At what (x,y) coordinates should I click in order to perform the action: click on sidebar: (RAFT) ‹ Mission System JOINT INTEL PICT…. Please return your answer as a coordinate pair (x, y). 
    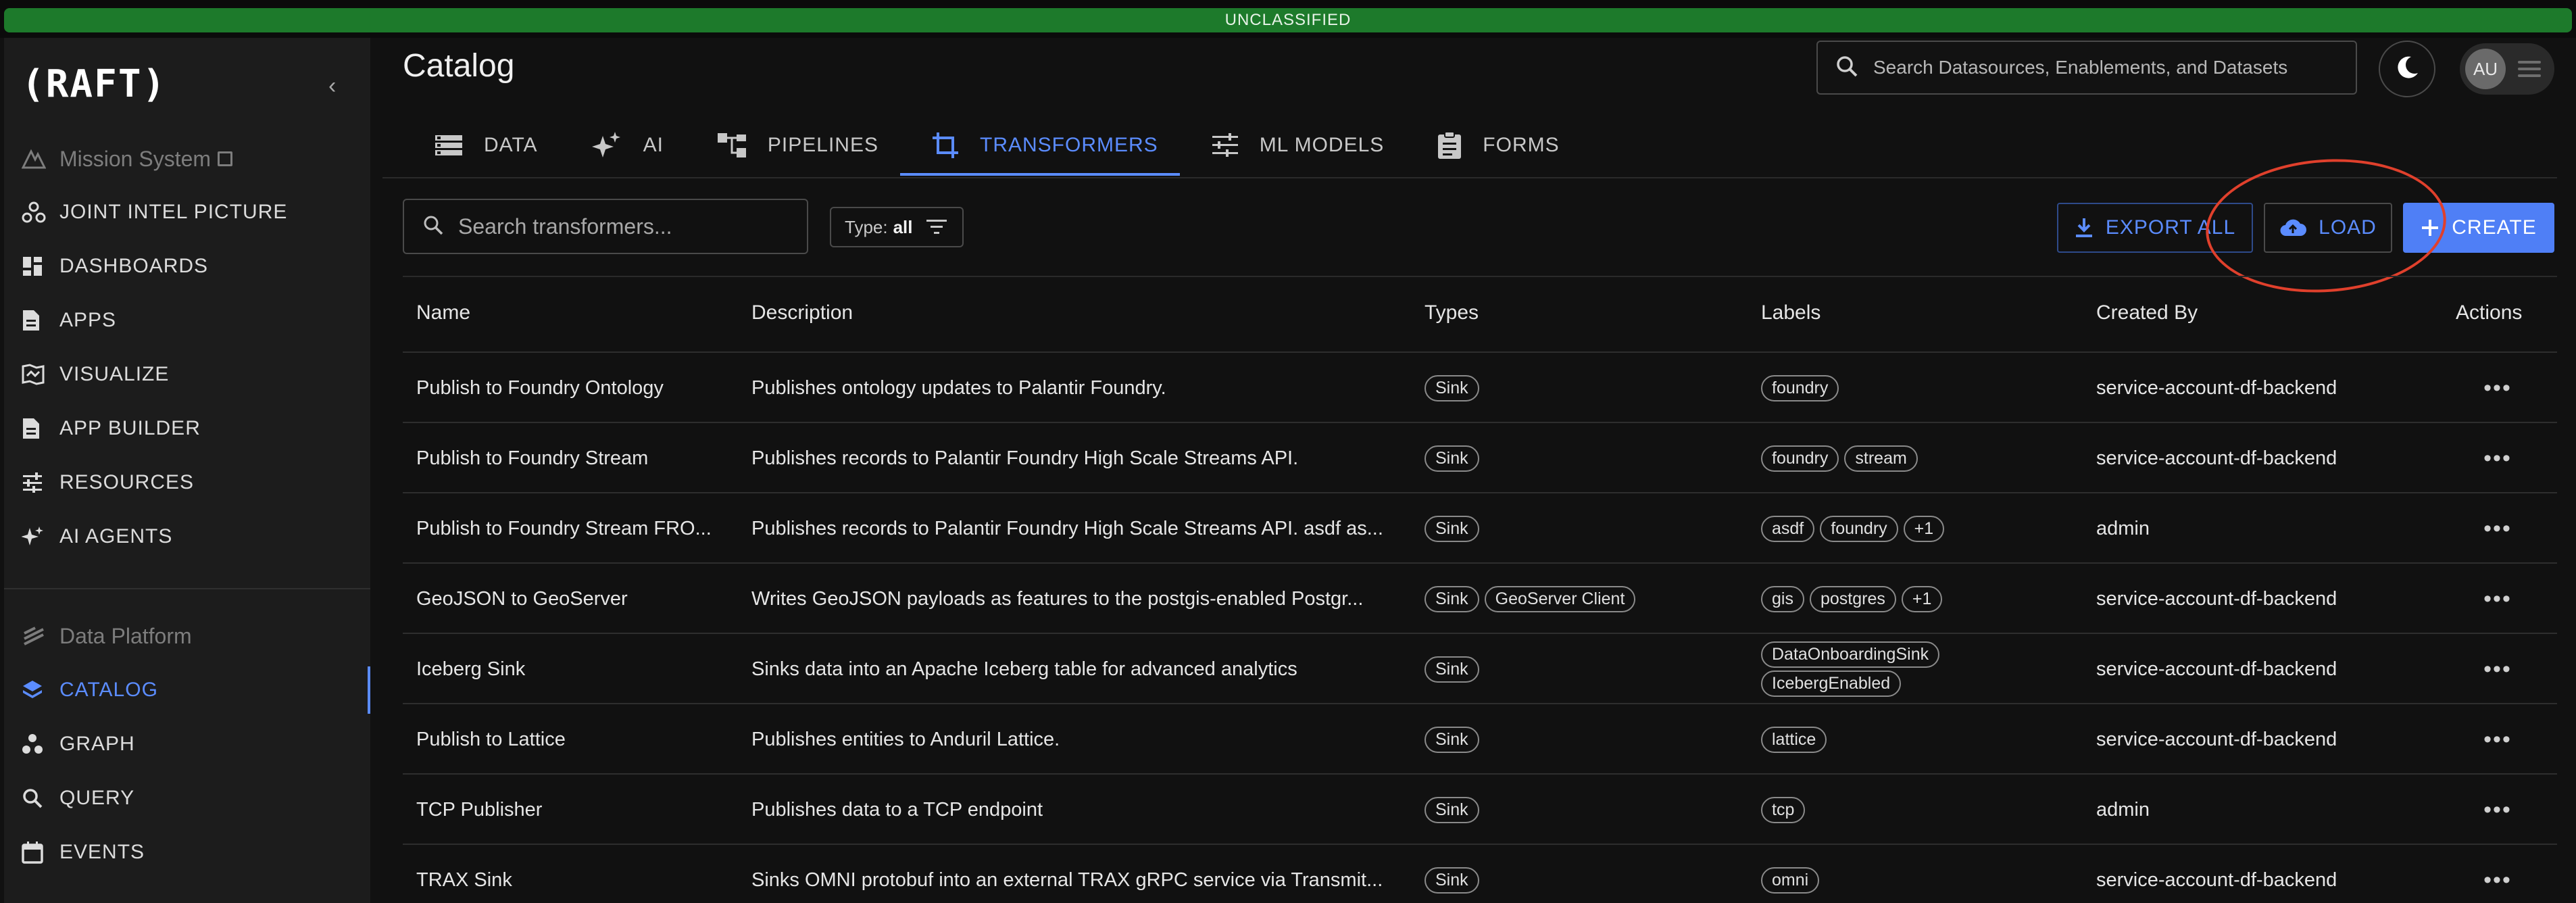
    Looking at the image, I should click on (187, 470).